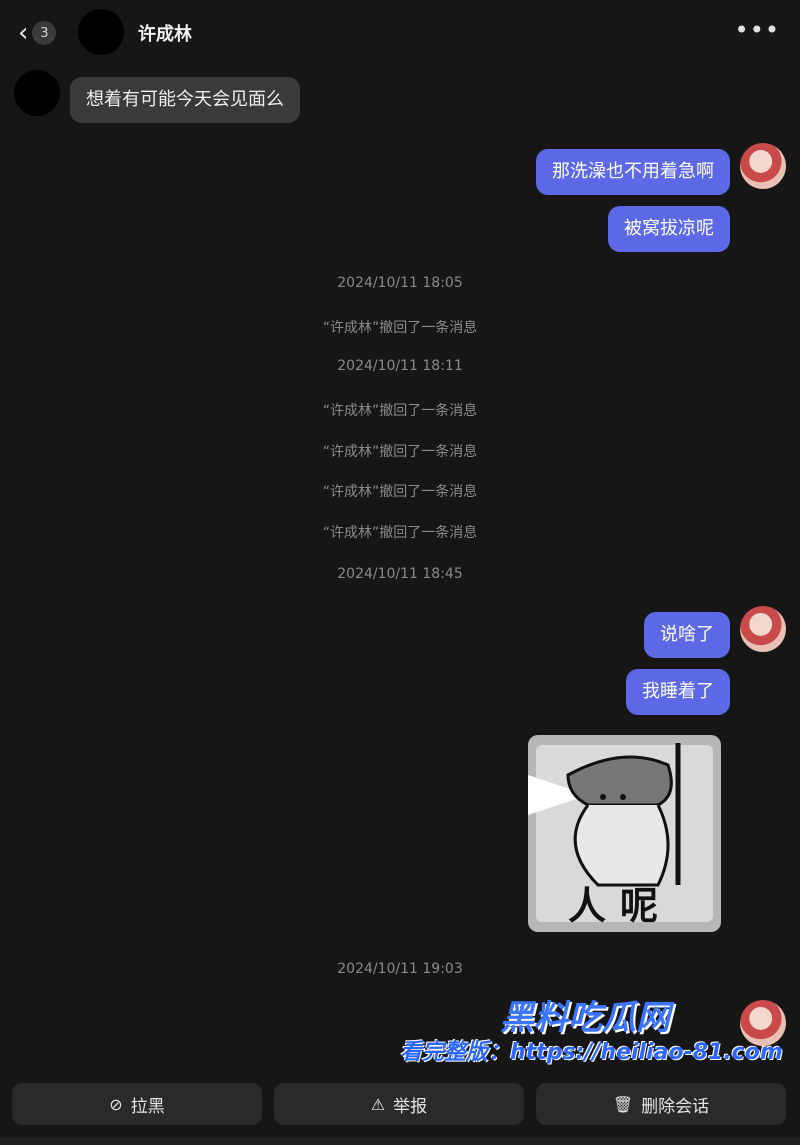 This screenshot has height=1145, width=800. Describe the element at coordinates (116, 1104) in the screenshot. I see `ban-icon: ⊘` at that location.